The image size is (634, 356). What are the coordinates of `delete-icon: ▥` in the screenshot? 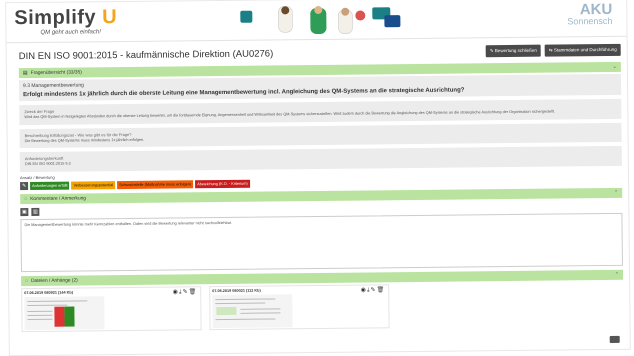 It's located at (35, 211).